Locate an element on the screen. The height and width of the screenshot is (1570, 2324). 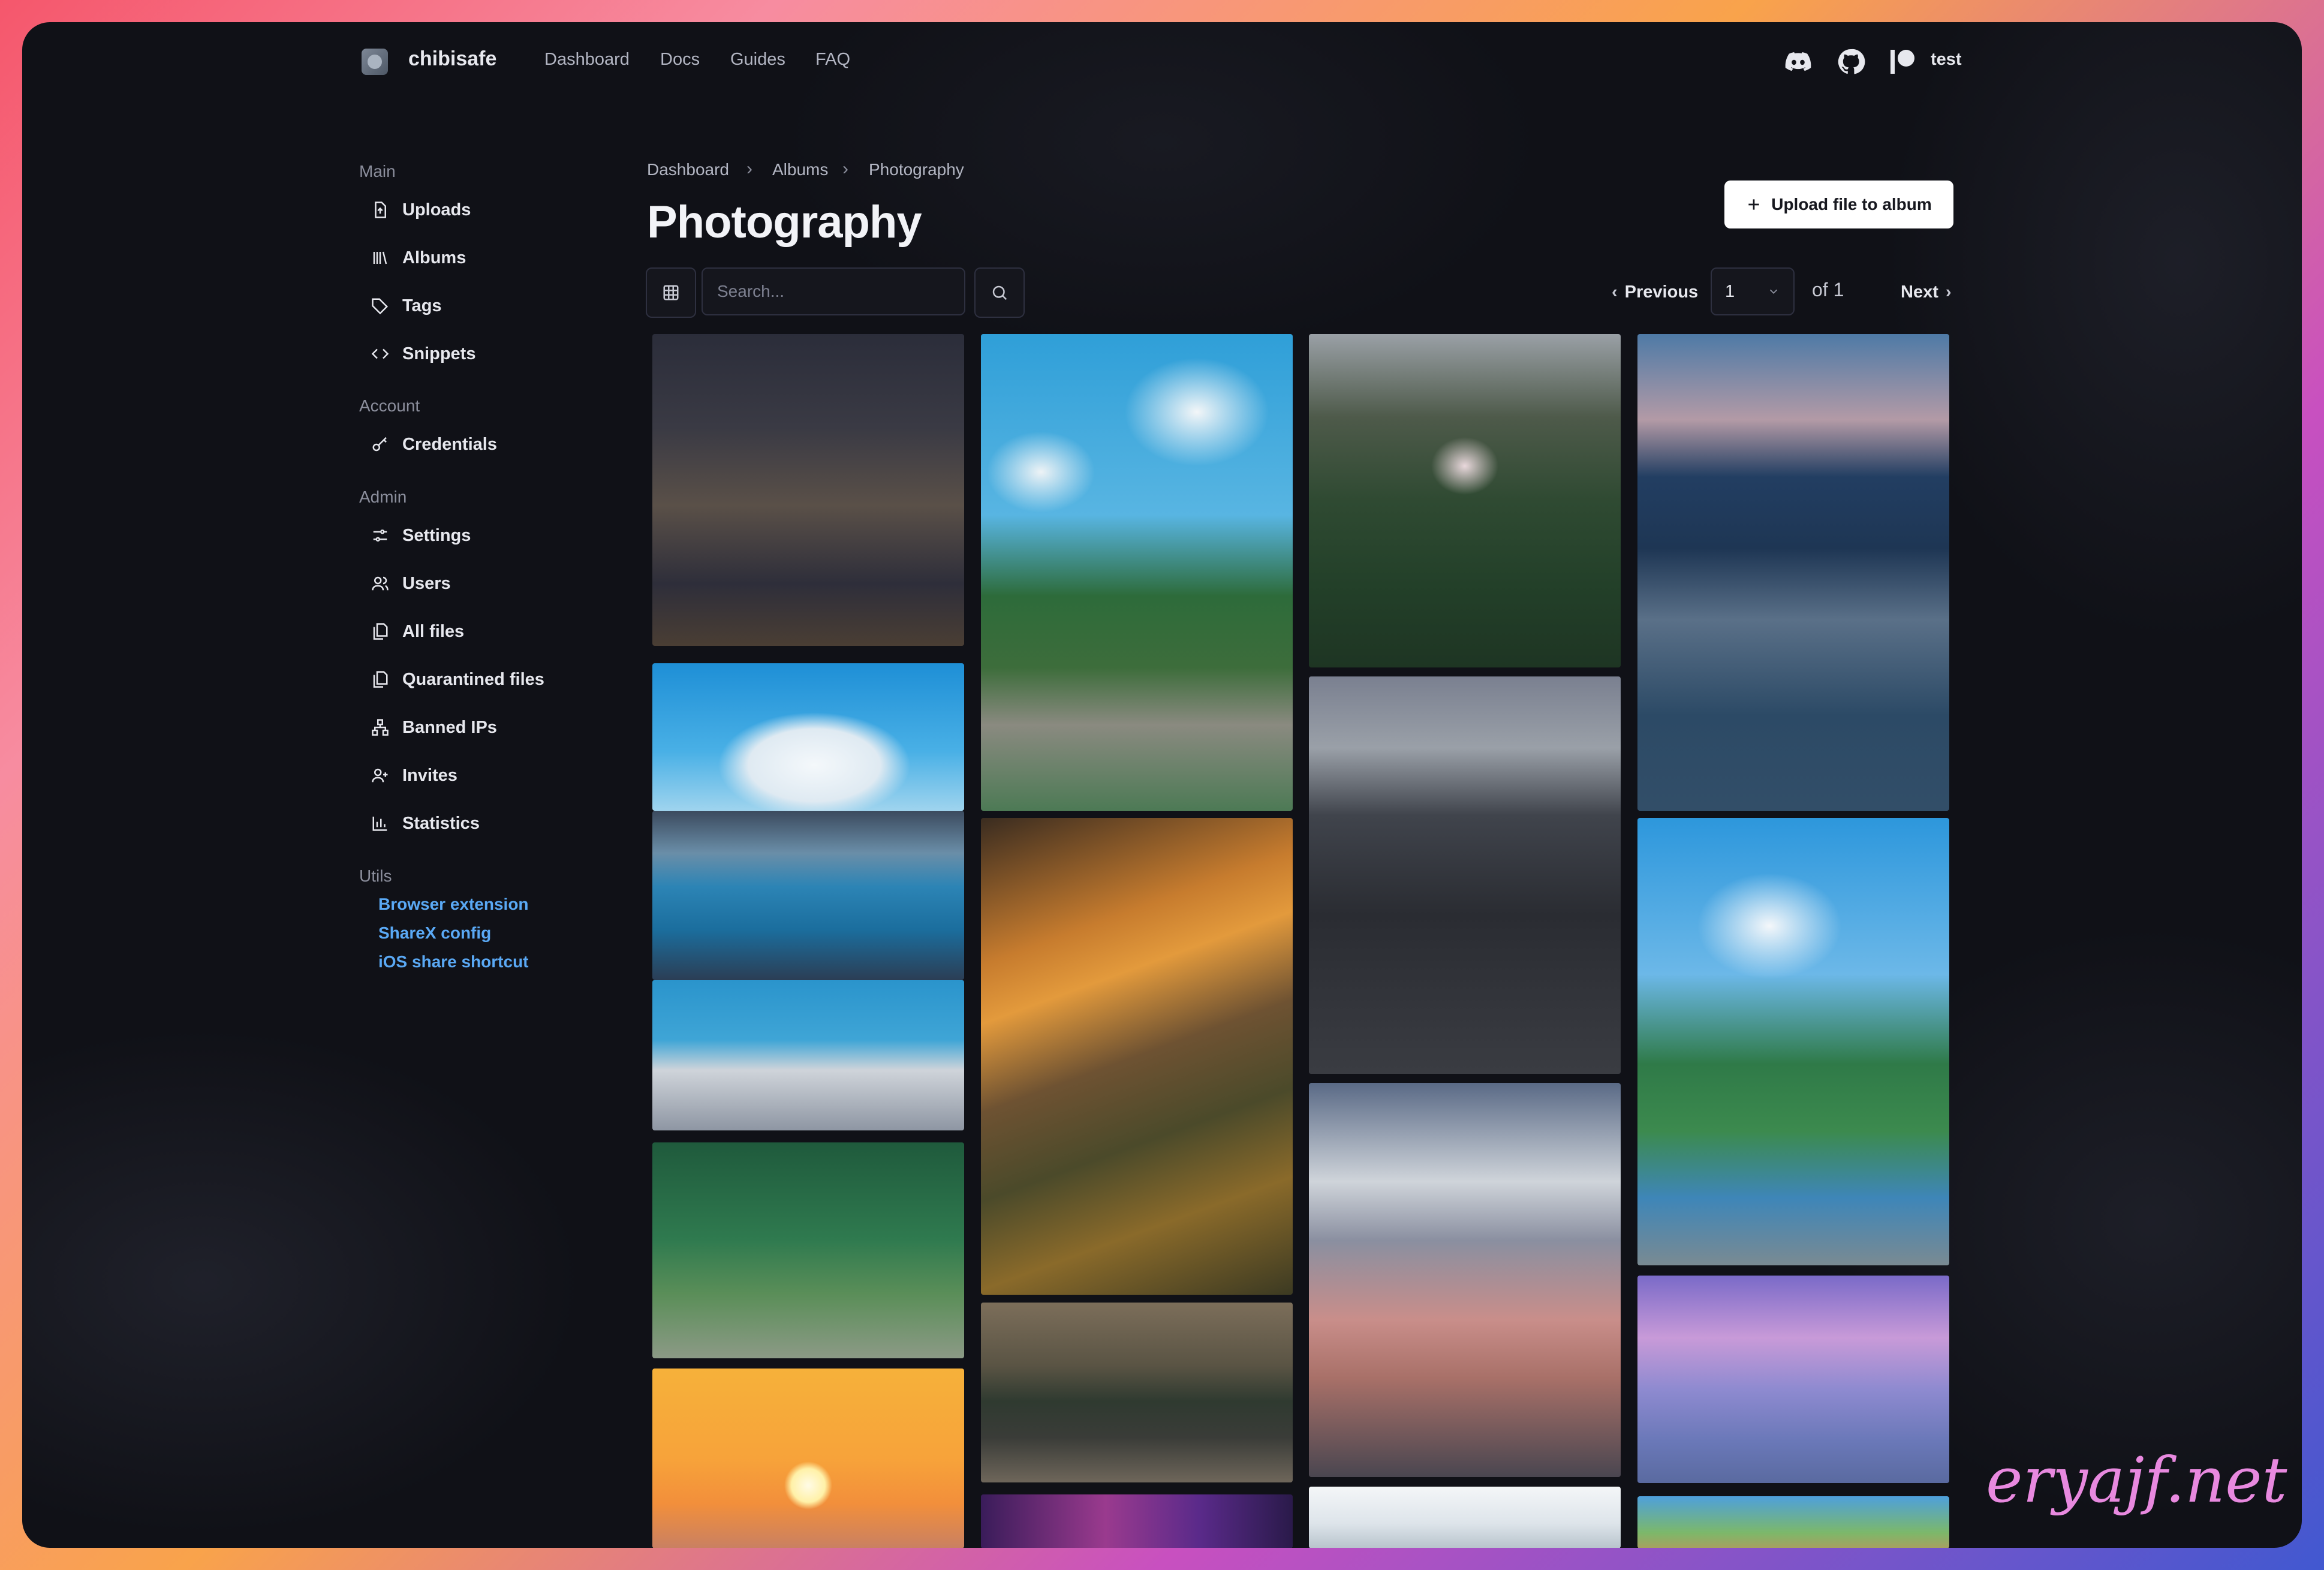
previous-page-button: ‹ Previous is located at coordinates (1655, 292).